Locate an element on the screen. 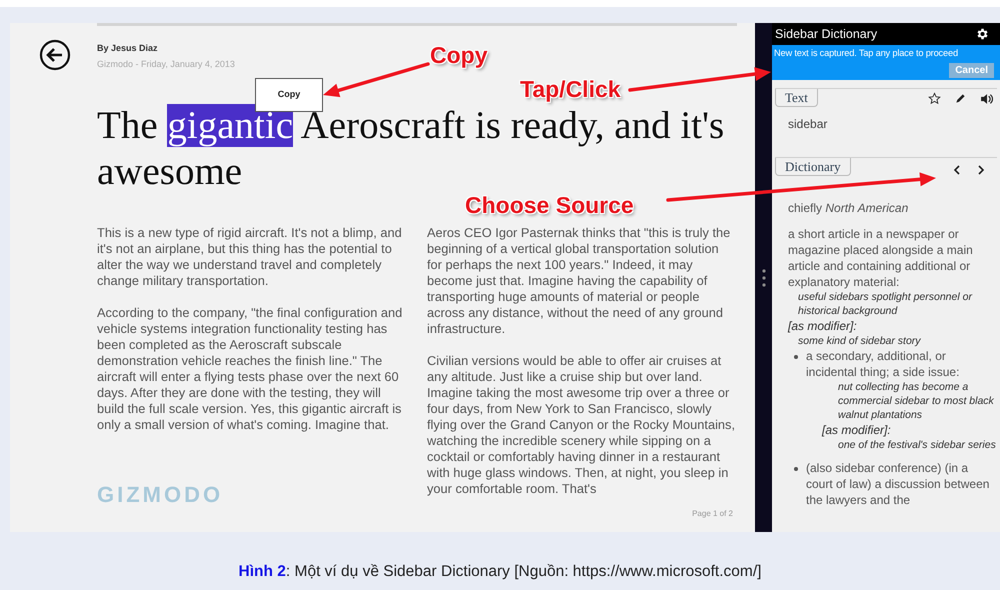 The height and width of the screenshot is (590, 1000). callout-label: Copy is located at coordinates (459, 55).